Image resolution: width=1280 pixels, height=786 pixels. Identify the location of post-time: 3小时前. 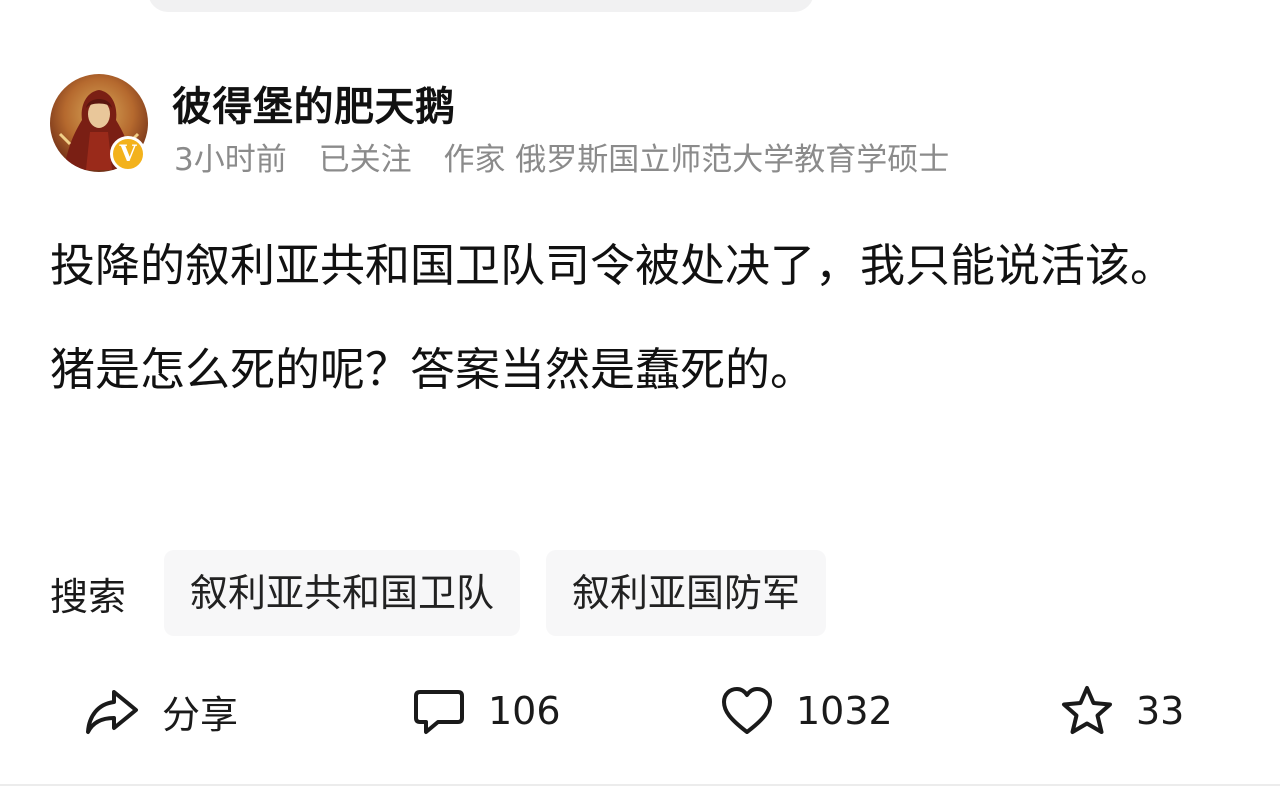
(230, 160).